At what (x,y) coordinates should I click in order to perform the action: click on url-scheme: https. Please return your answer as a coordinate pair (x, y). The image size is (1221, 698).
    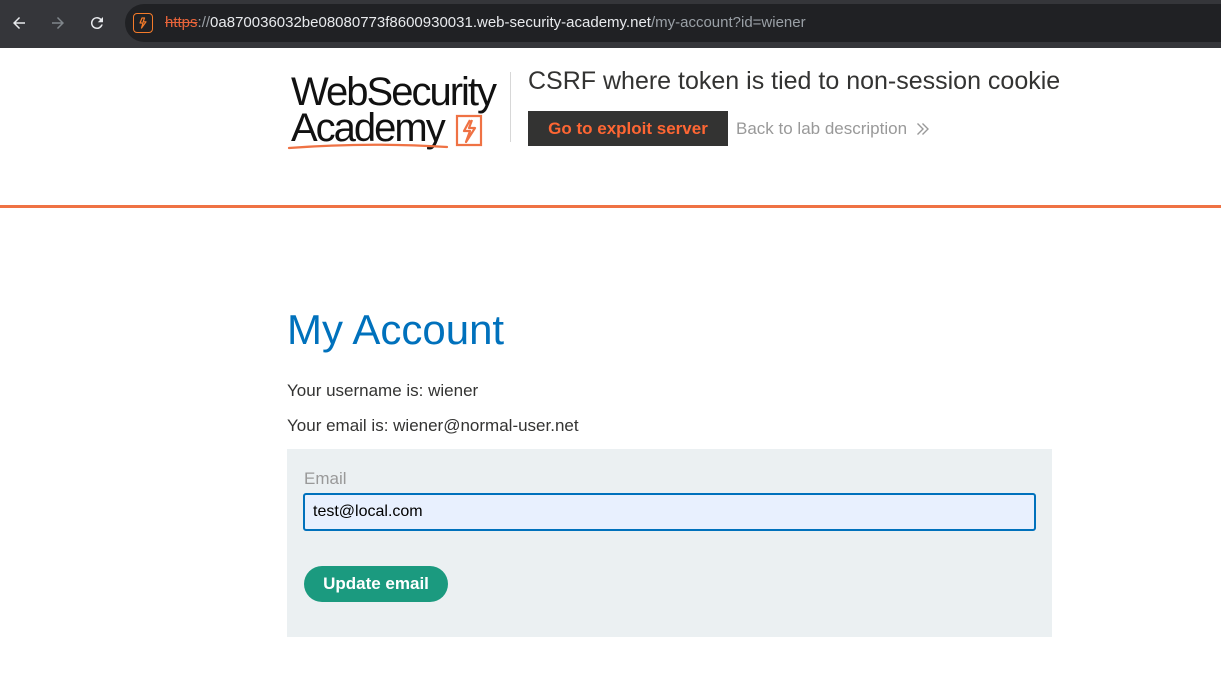
    Looking at the image, I should click on (181, 22).